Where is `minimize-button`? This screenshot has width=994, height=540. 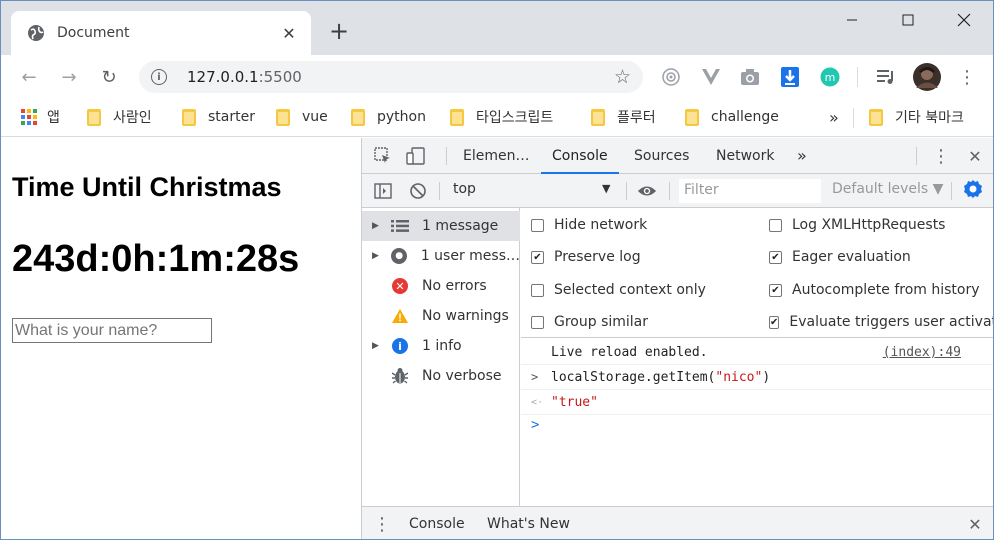
minimize-button is located at coordinates (852, 20).